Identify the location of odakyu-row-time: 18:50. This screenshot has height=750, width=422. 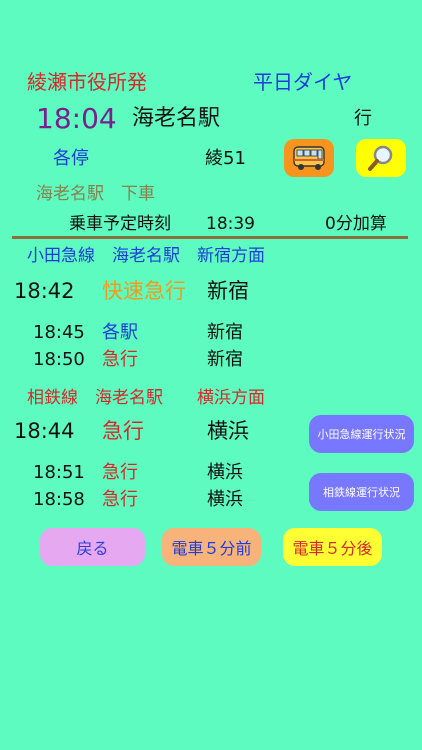
(59, 359).